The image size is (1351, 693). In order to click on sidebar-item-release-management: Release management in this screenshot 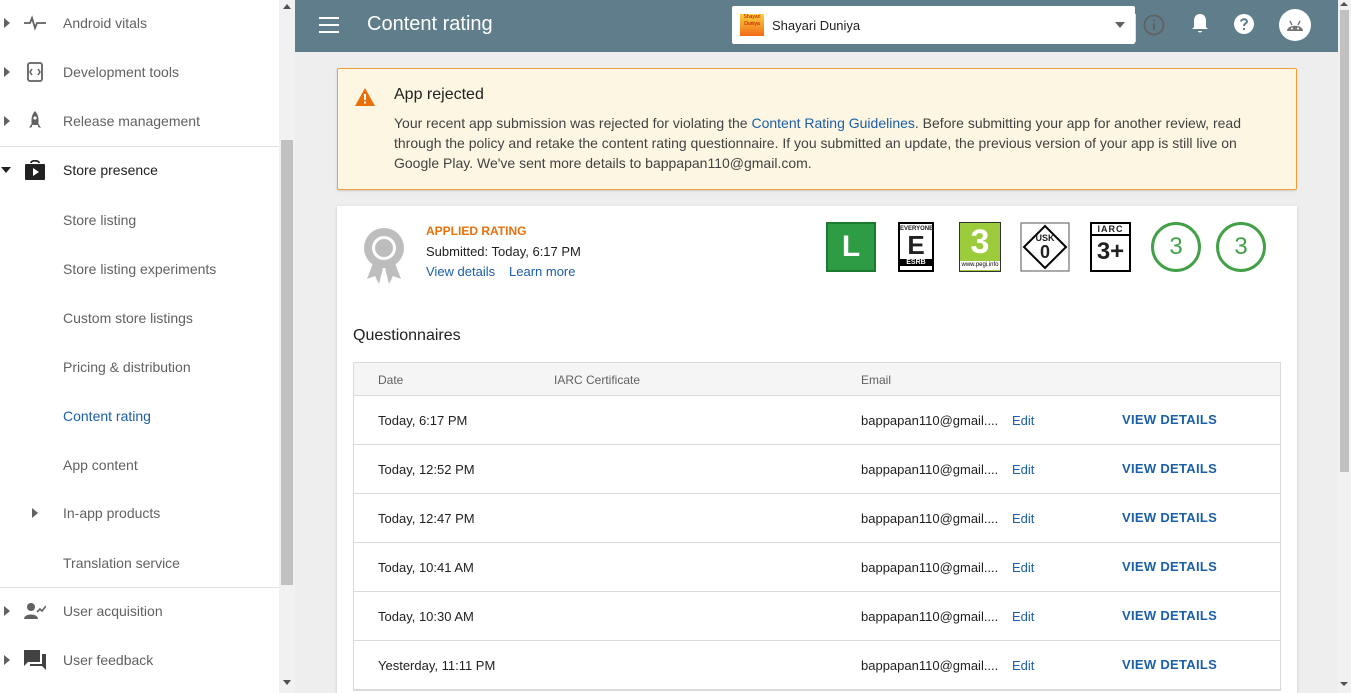, I will do `click(139, 121)`.